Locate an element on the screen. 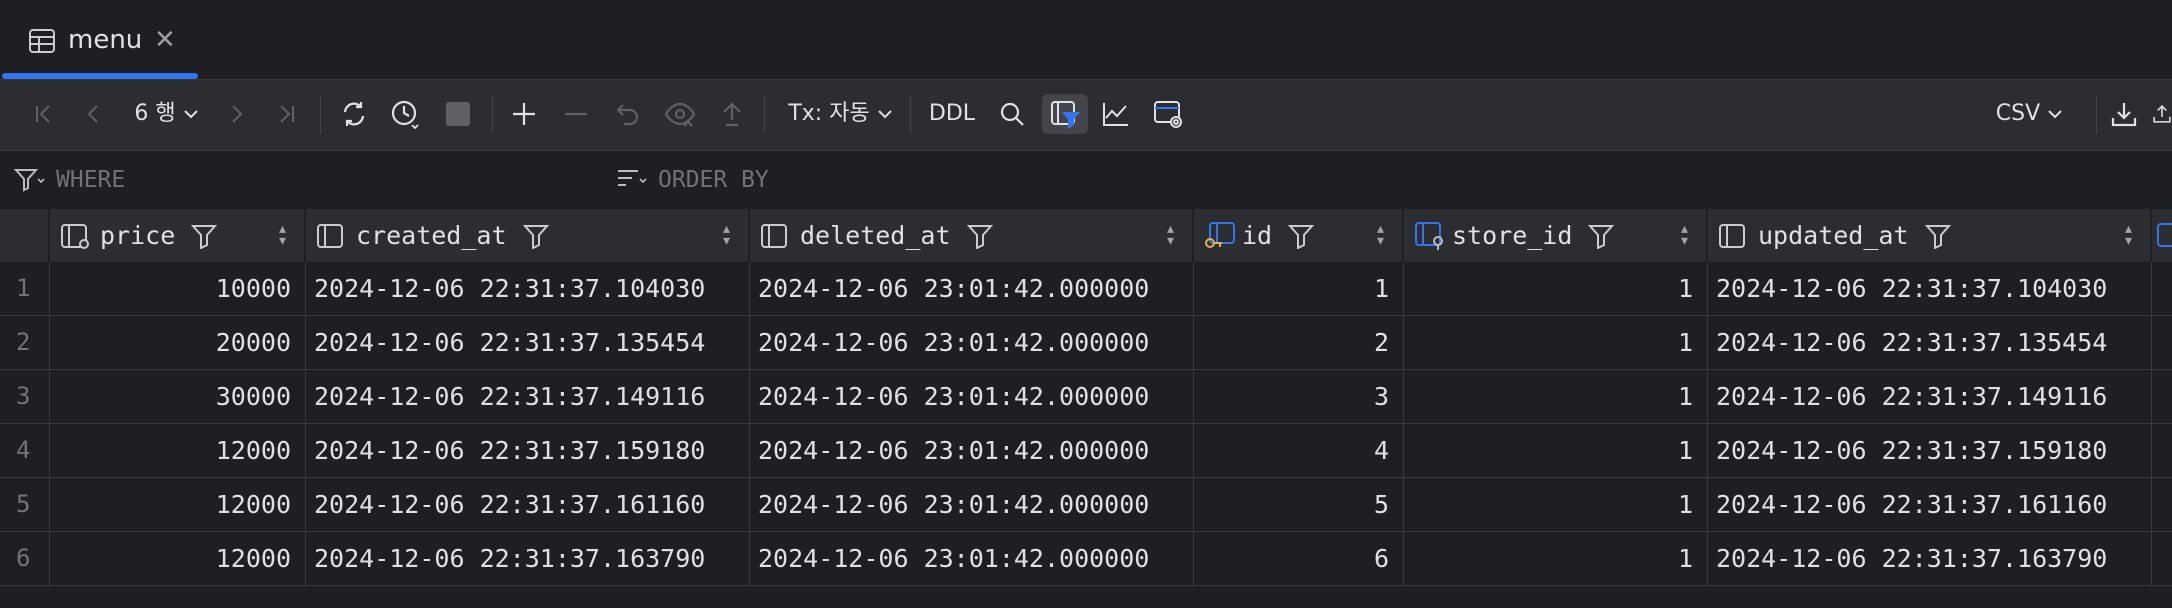 This screenshot has height=608, width=2172. first-page-icon is located at coordinates (44, 114).